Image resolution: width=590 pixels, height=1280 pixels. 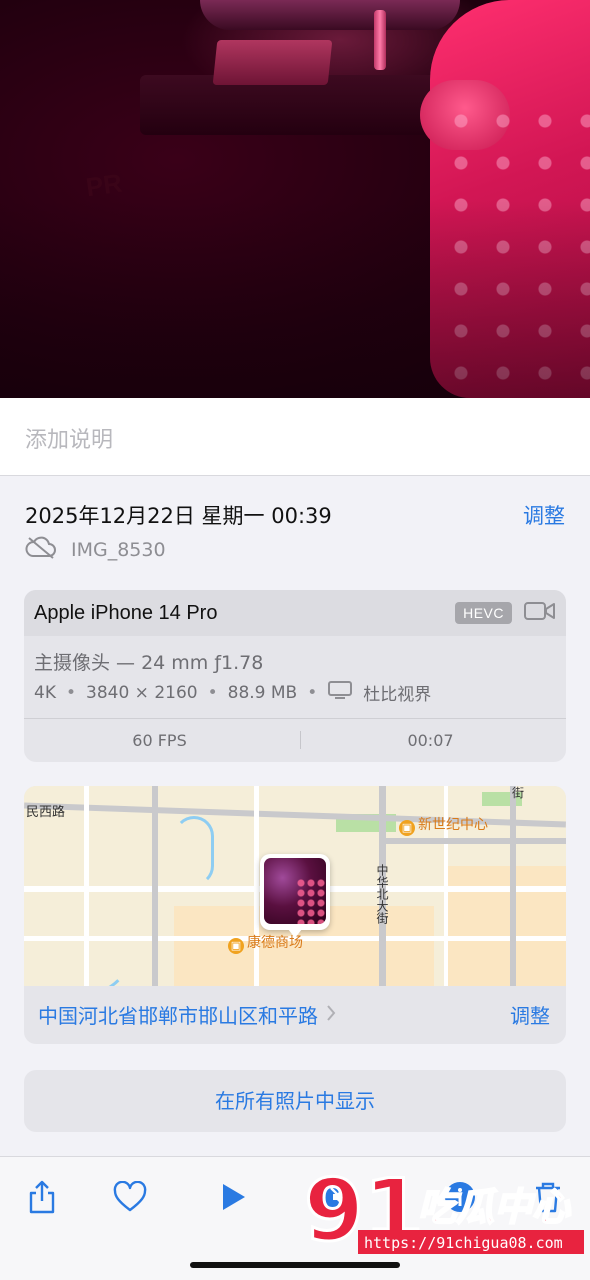 What do you see at coordinates (149, 663) in the screenshot?
I see `lens-info: 主摄像头 — 24 mm ƒ1.78` at bounding box center [149, 663].